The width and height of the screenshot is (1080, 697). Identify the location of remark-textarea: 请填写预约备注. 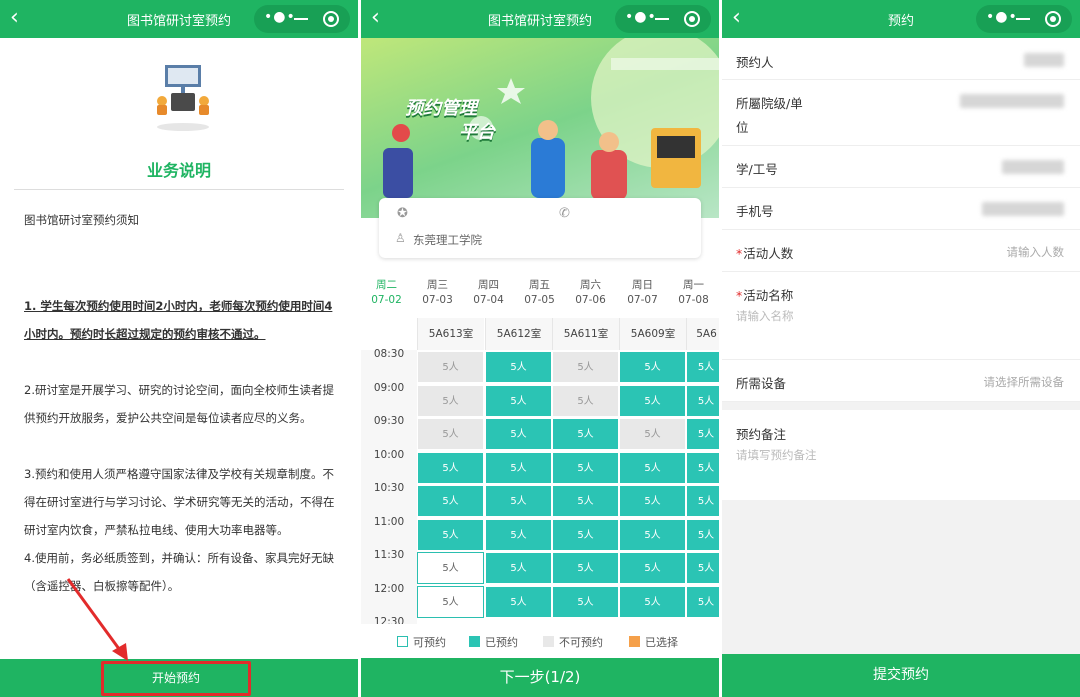
(776, 455).